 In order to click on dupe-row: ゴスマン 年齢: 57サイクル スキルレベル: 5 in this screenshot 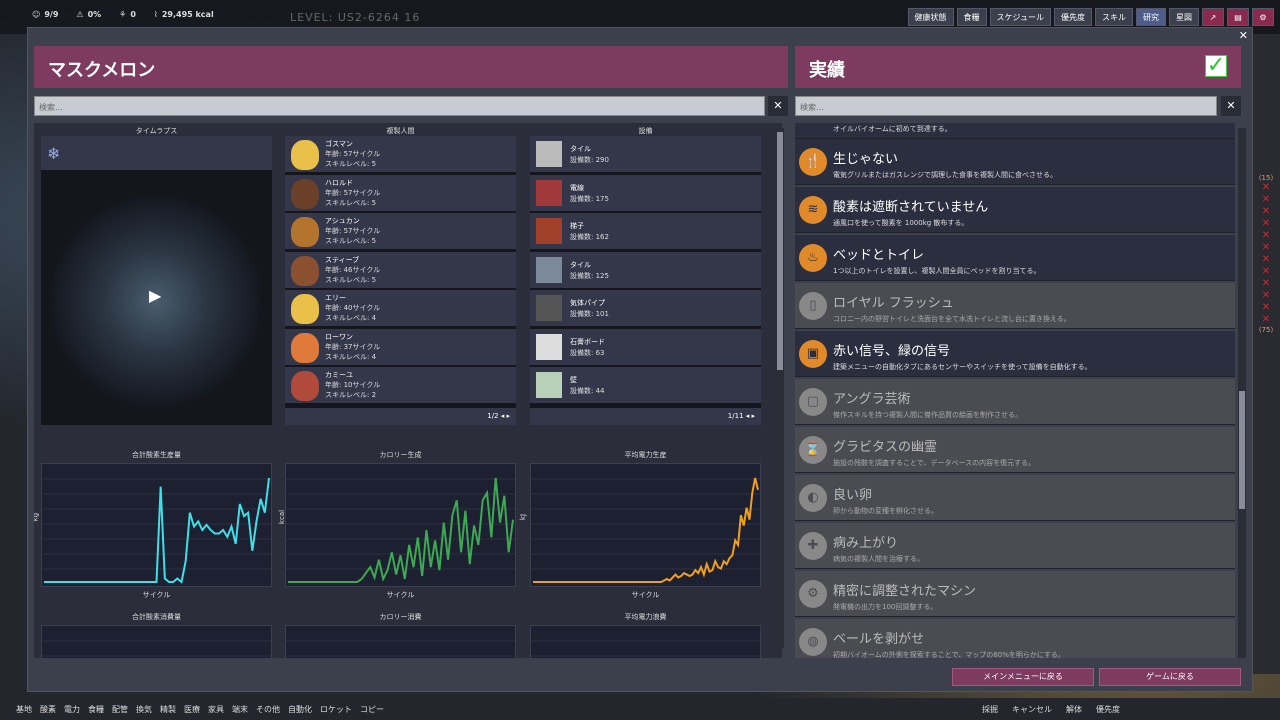, I will do `click(400, 154)`.